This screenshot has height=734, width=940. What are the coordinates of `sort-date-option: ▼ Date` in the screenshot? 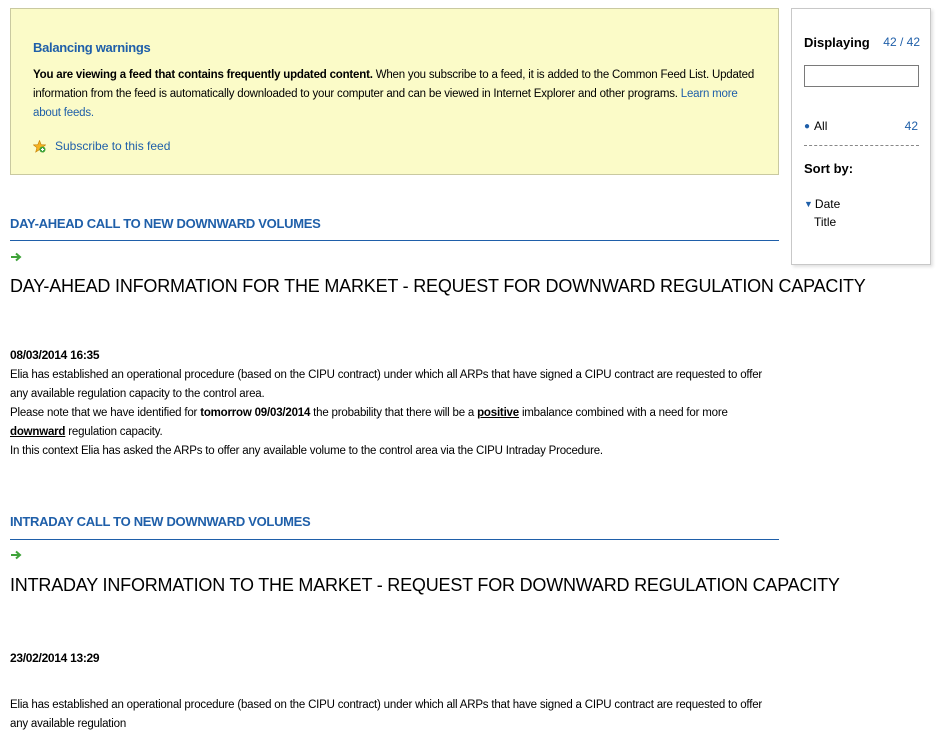 It's located at (822, 204).